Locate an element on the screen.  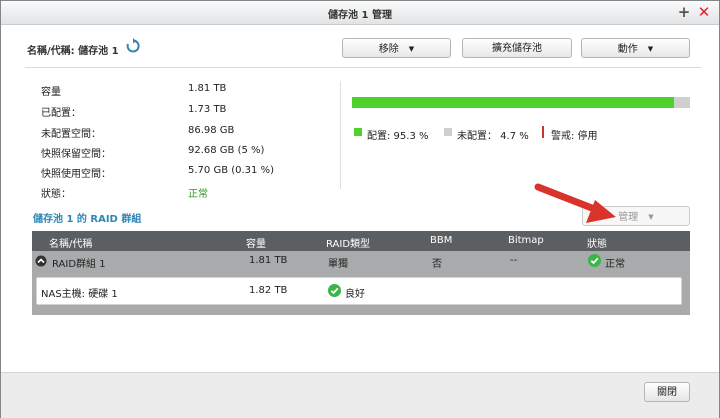
col-capacity: 容量 is located at coordinates (256, 244).